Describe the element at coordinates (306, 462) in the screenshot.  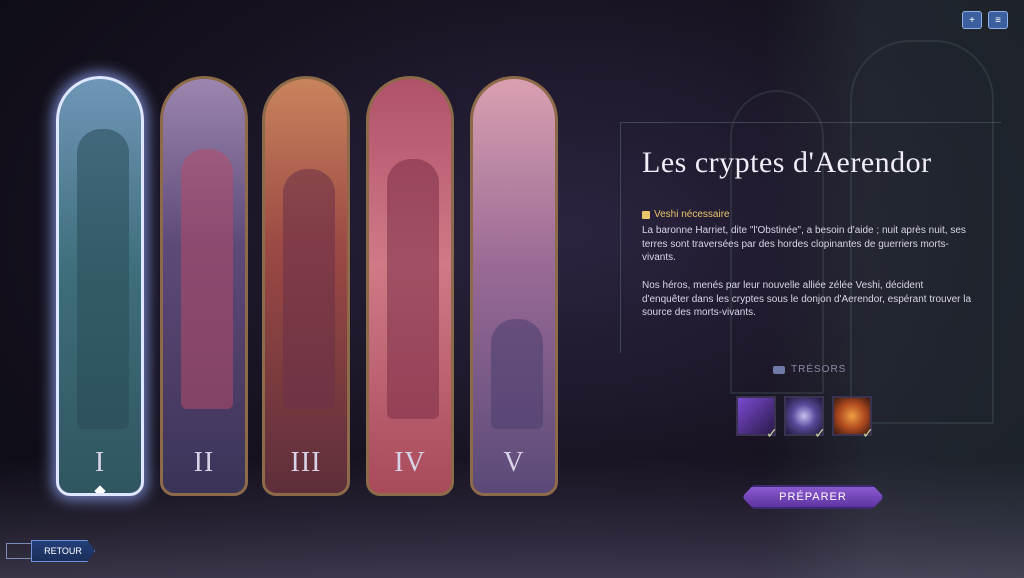
I see `chapter-numeral: III` at that location.